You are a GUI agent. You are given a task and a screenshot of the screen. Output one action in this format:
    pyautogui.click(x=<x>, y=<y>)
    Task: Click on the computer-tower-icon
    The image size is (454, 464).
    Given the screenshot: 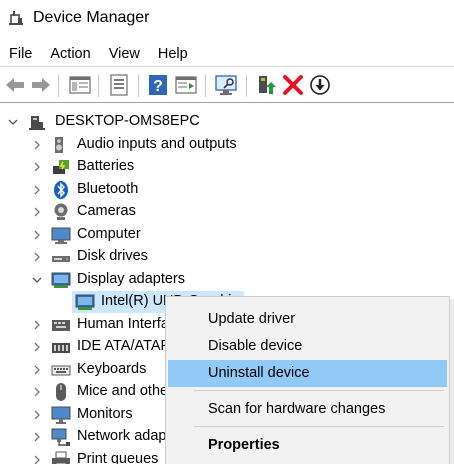 What is the action you would take?
    pyautogui.click(x=37, y=123)
    